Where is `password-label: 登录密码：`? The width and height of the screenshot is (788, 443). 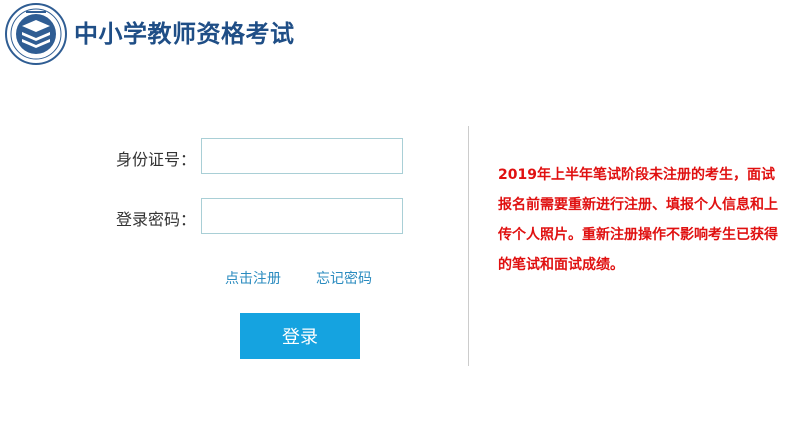
password-label: 登录密码： is located at coordinates (155, 219).